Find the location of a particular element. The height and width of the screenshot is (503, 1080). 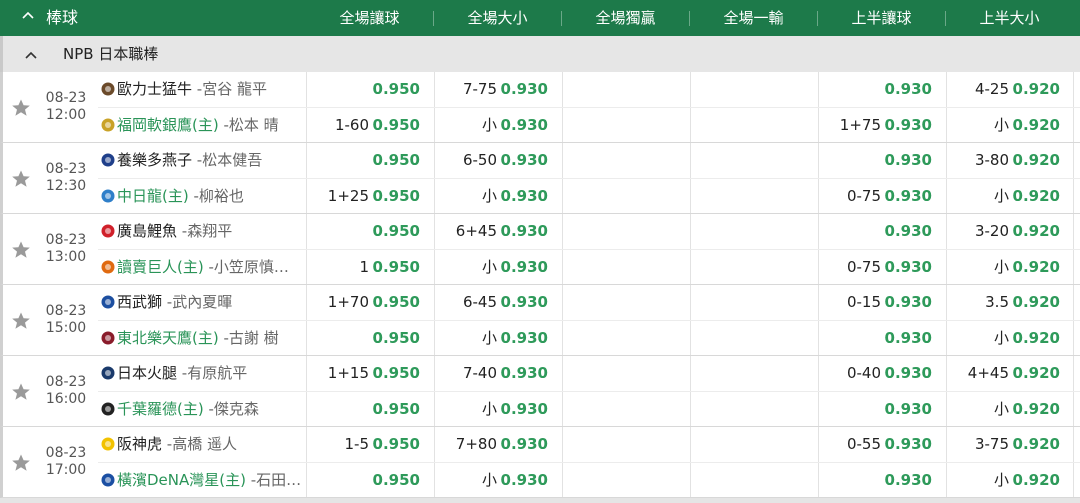

team-home: 千葉羅德(主) -傑克森 is located at coordinates (204, 409).